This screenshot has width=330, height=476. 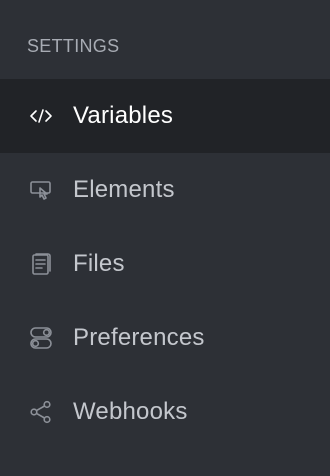 I want to click on element-cursor-icon, so click(x=41, y=190).